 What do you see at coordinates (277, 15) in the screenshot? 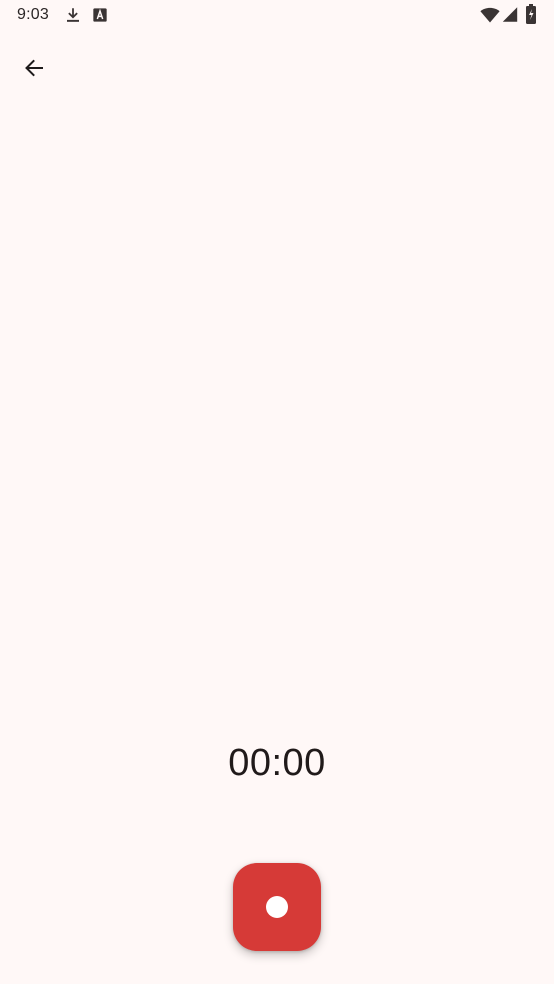
I see `status-bar: 9:03` at bounding box center [277, 15].